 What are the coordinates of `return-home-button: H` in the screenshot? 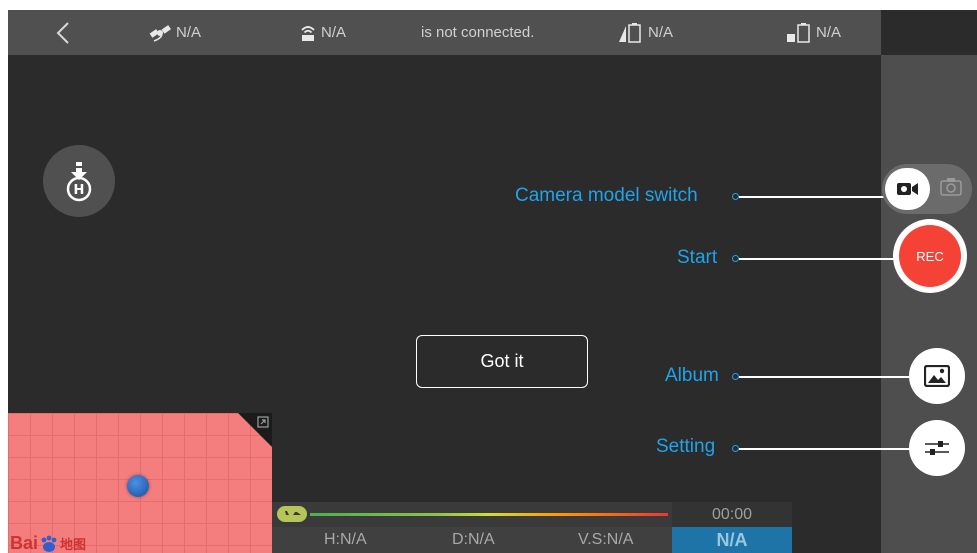 It's located at (79, 181).